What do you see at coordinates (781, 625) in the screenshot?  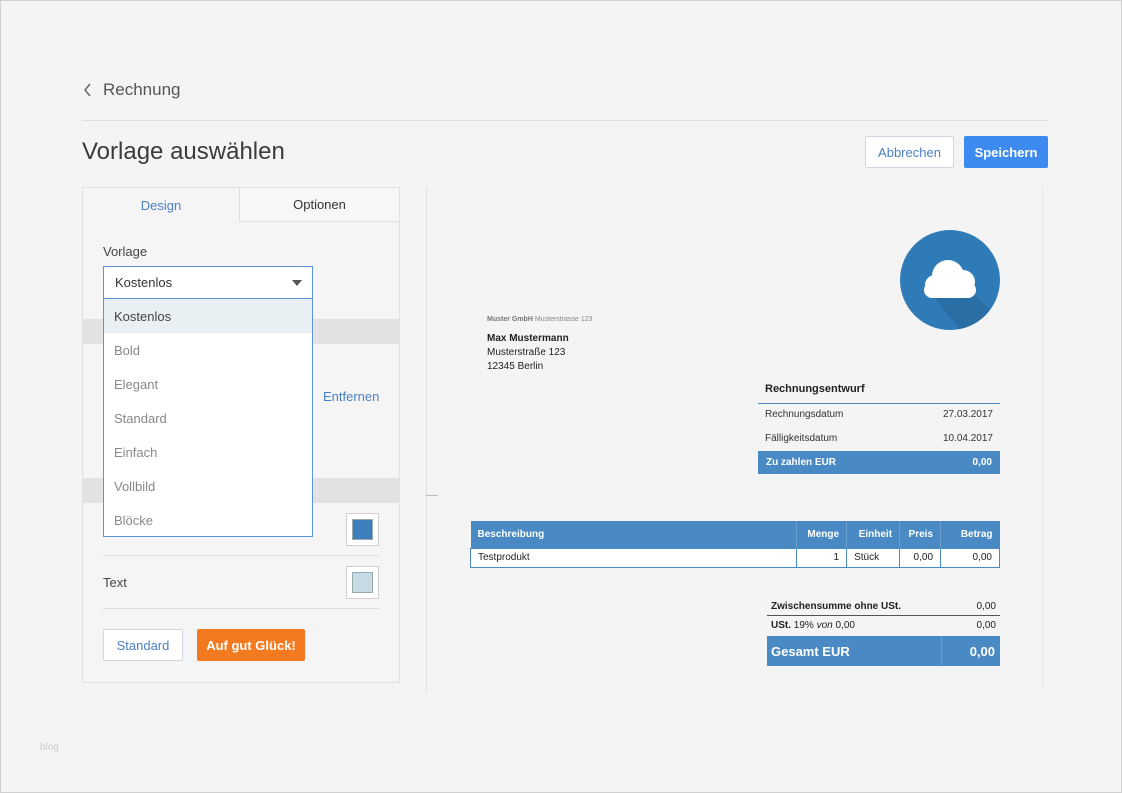 I see `vat-label: USt.` at bounding box center [781, 625].